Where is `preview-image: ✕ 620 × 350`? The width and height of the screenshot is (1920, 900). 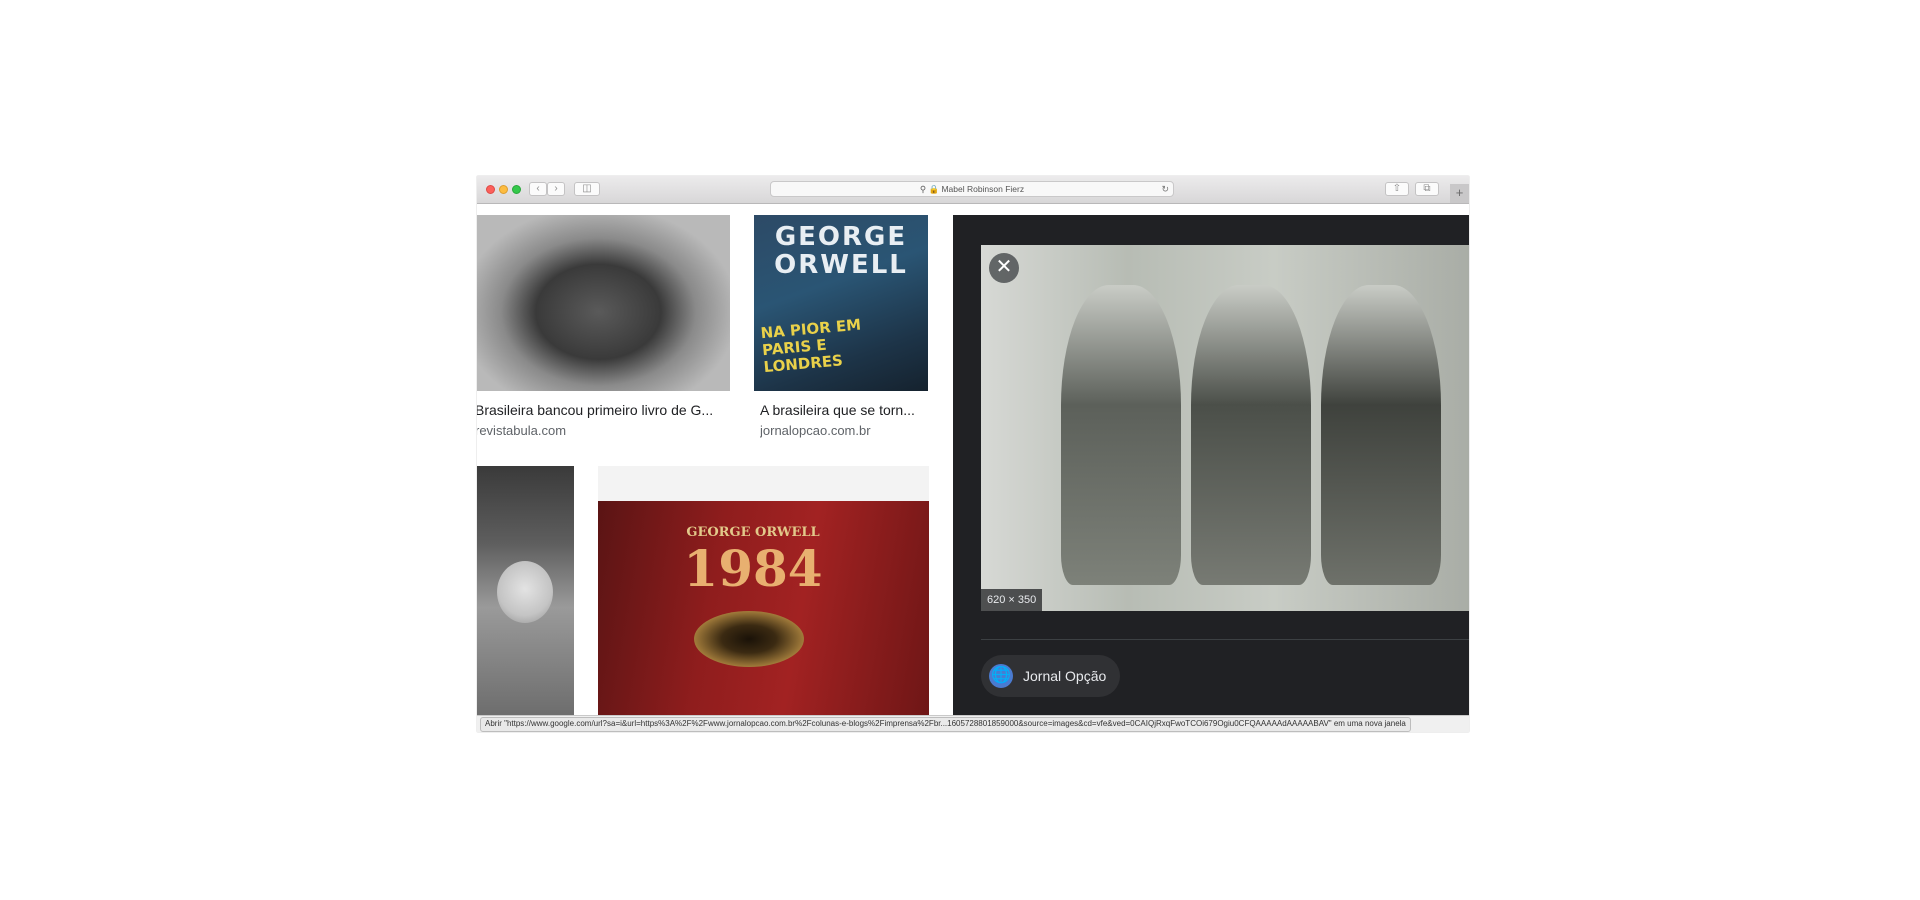 preview-image: ✕ 620 × 350 is located at coordinates (1225, 428).